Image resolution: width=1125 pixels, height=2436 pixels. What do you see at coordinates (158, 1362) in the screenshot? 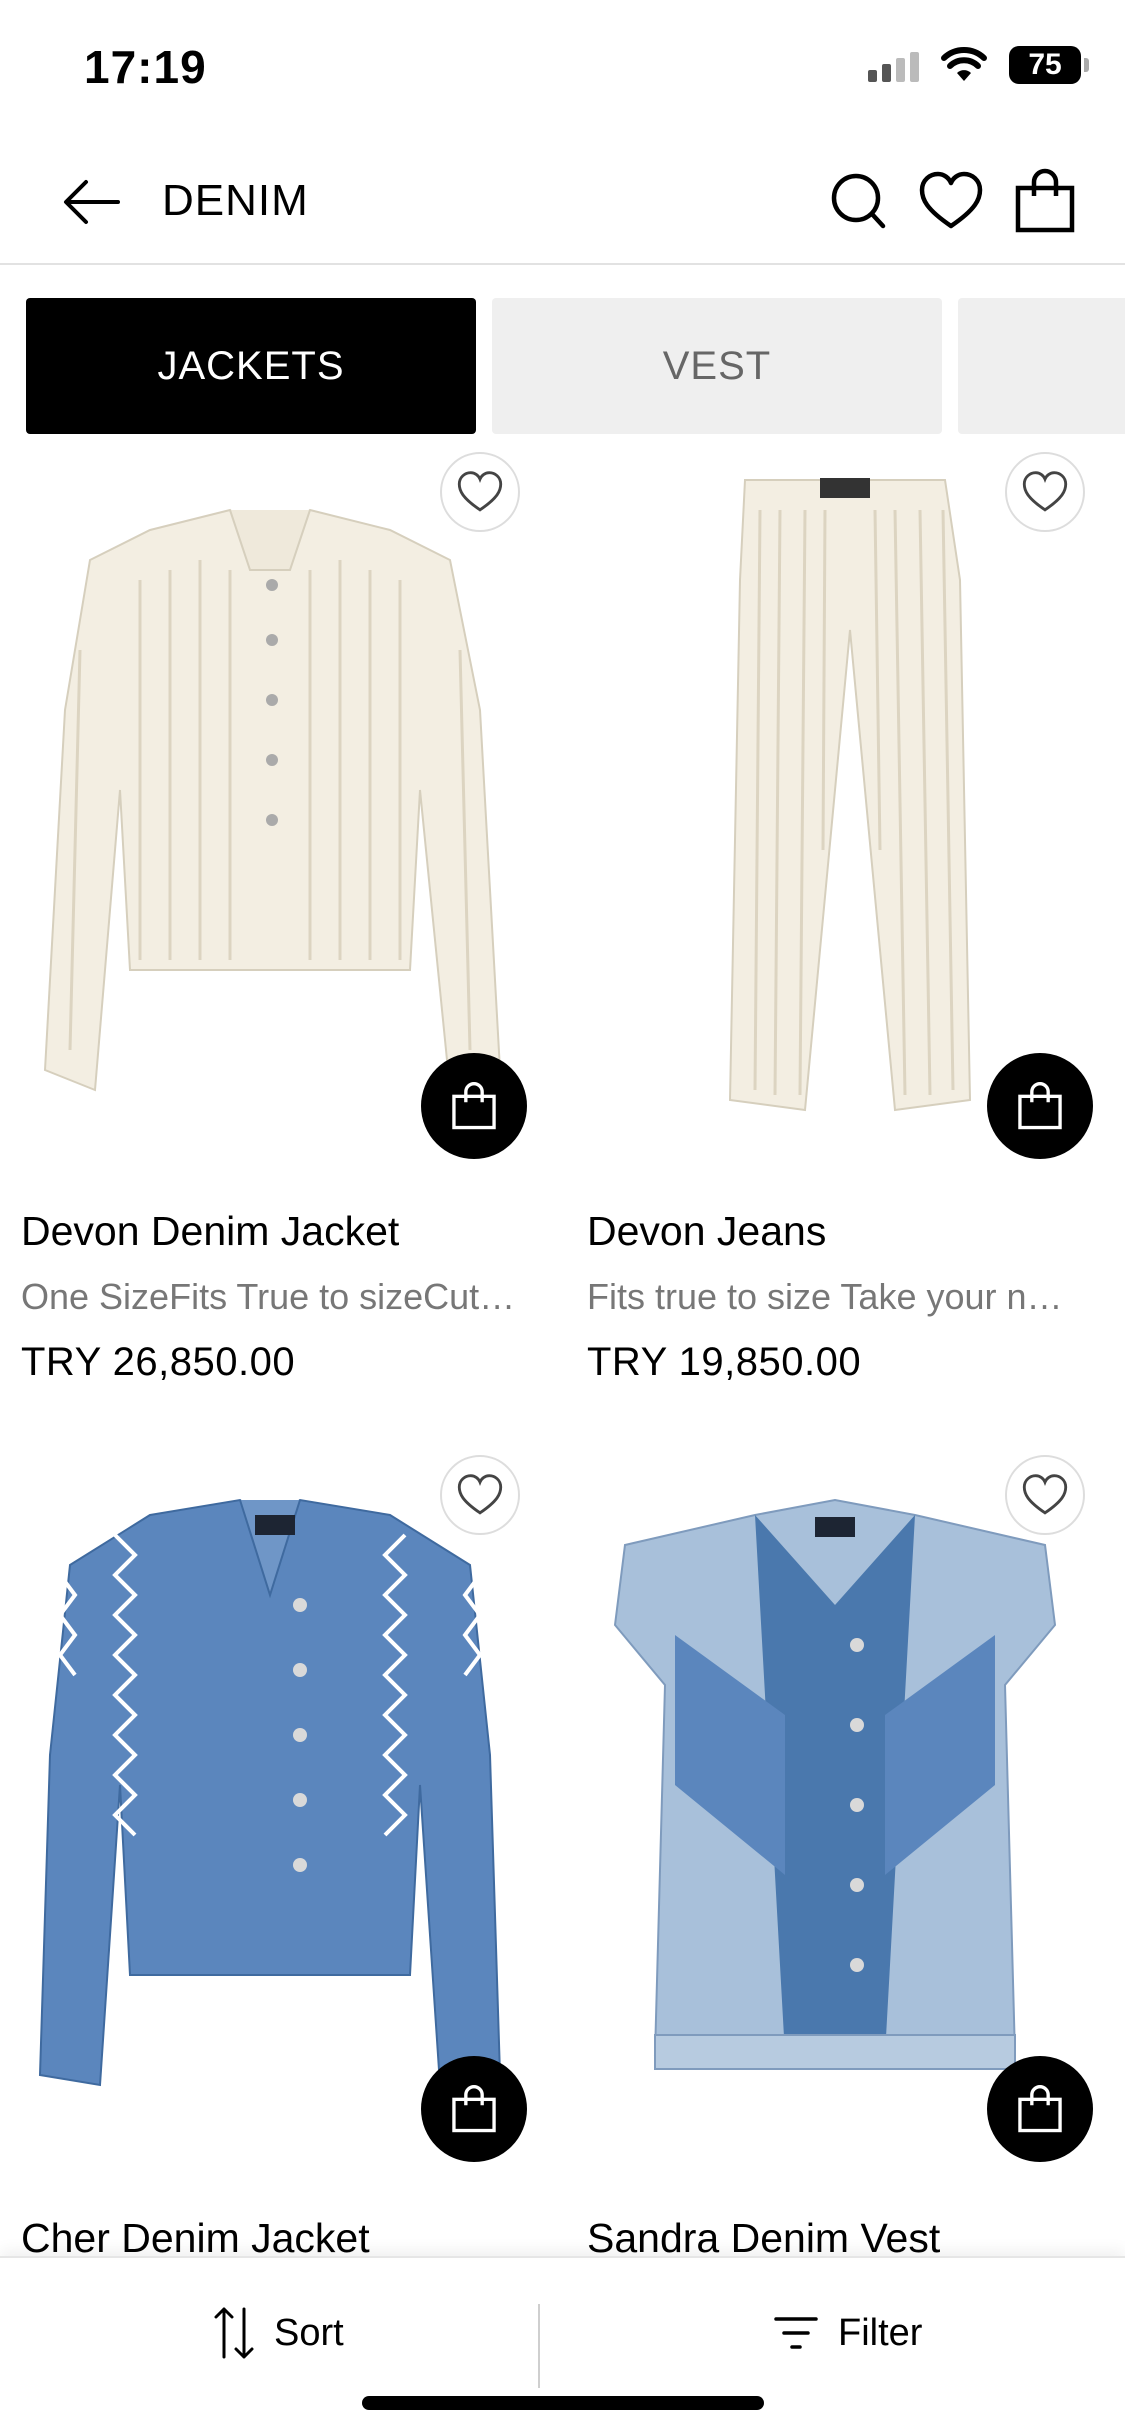
I see `product-price: TRY 26,850.00` at bounding box center [158, 1362].